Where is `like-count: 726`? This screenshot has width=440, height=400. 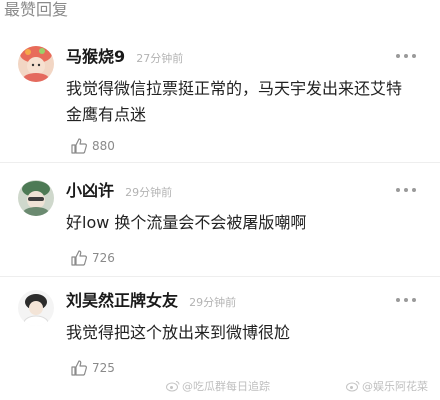 like-count: 726 is located at coordinates (103, 258).